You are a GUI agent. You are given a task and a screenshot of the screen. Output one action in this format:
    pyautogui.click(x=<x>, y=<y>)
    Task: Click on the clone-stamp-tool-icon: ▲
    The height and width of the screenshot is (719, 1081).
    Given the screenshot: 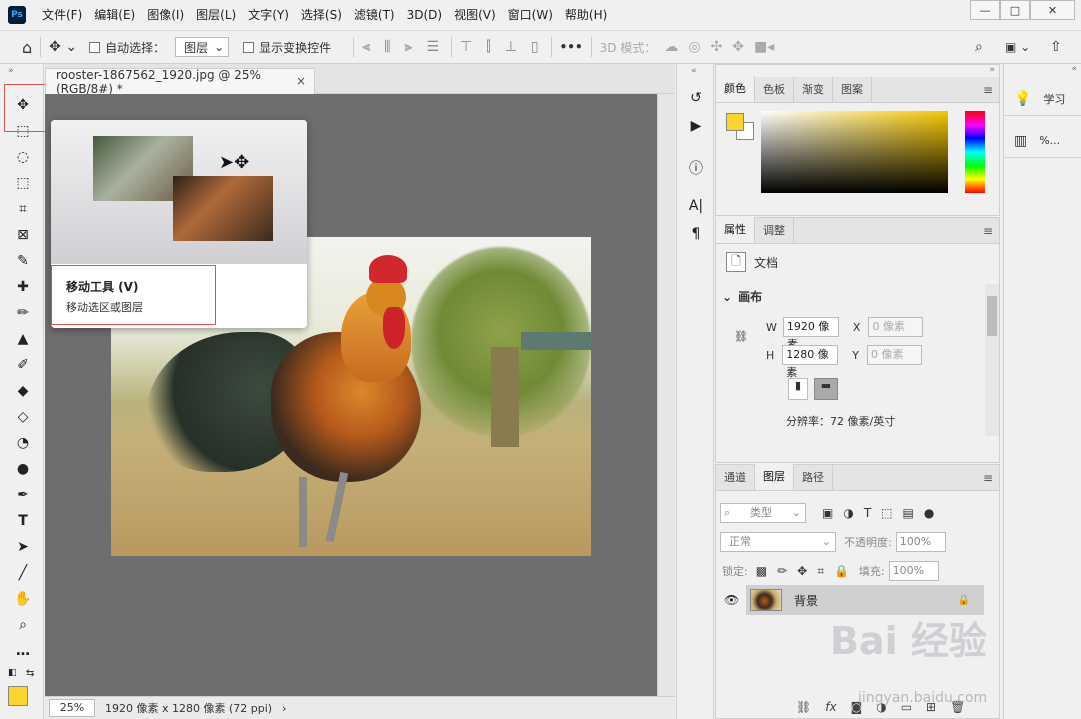 What is the action you would take?
    pyautogui.click(x=23, y=339)
    